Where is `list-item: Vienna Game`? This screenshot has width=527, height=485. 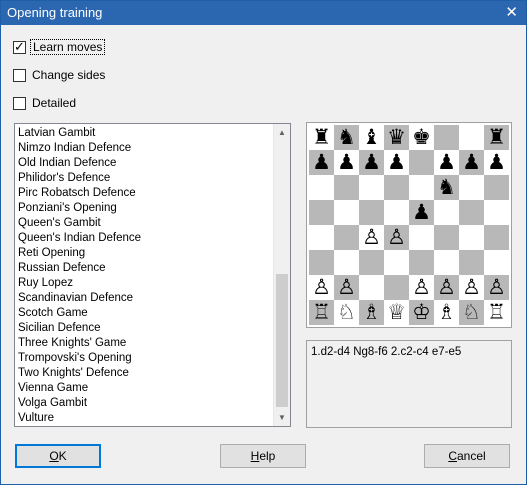
list-item: Vienna Game is located at coordinates (145, 388).